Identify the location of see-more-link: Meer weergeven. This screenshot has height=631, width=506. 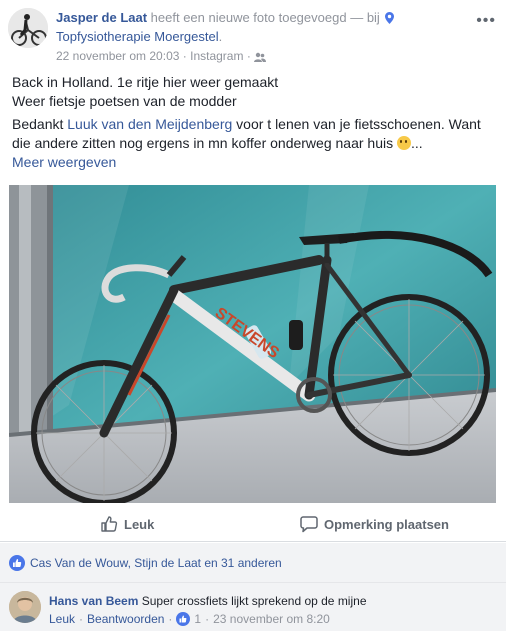
(64, 162).